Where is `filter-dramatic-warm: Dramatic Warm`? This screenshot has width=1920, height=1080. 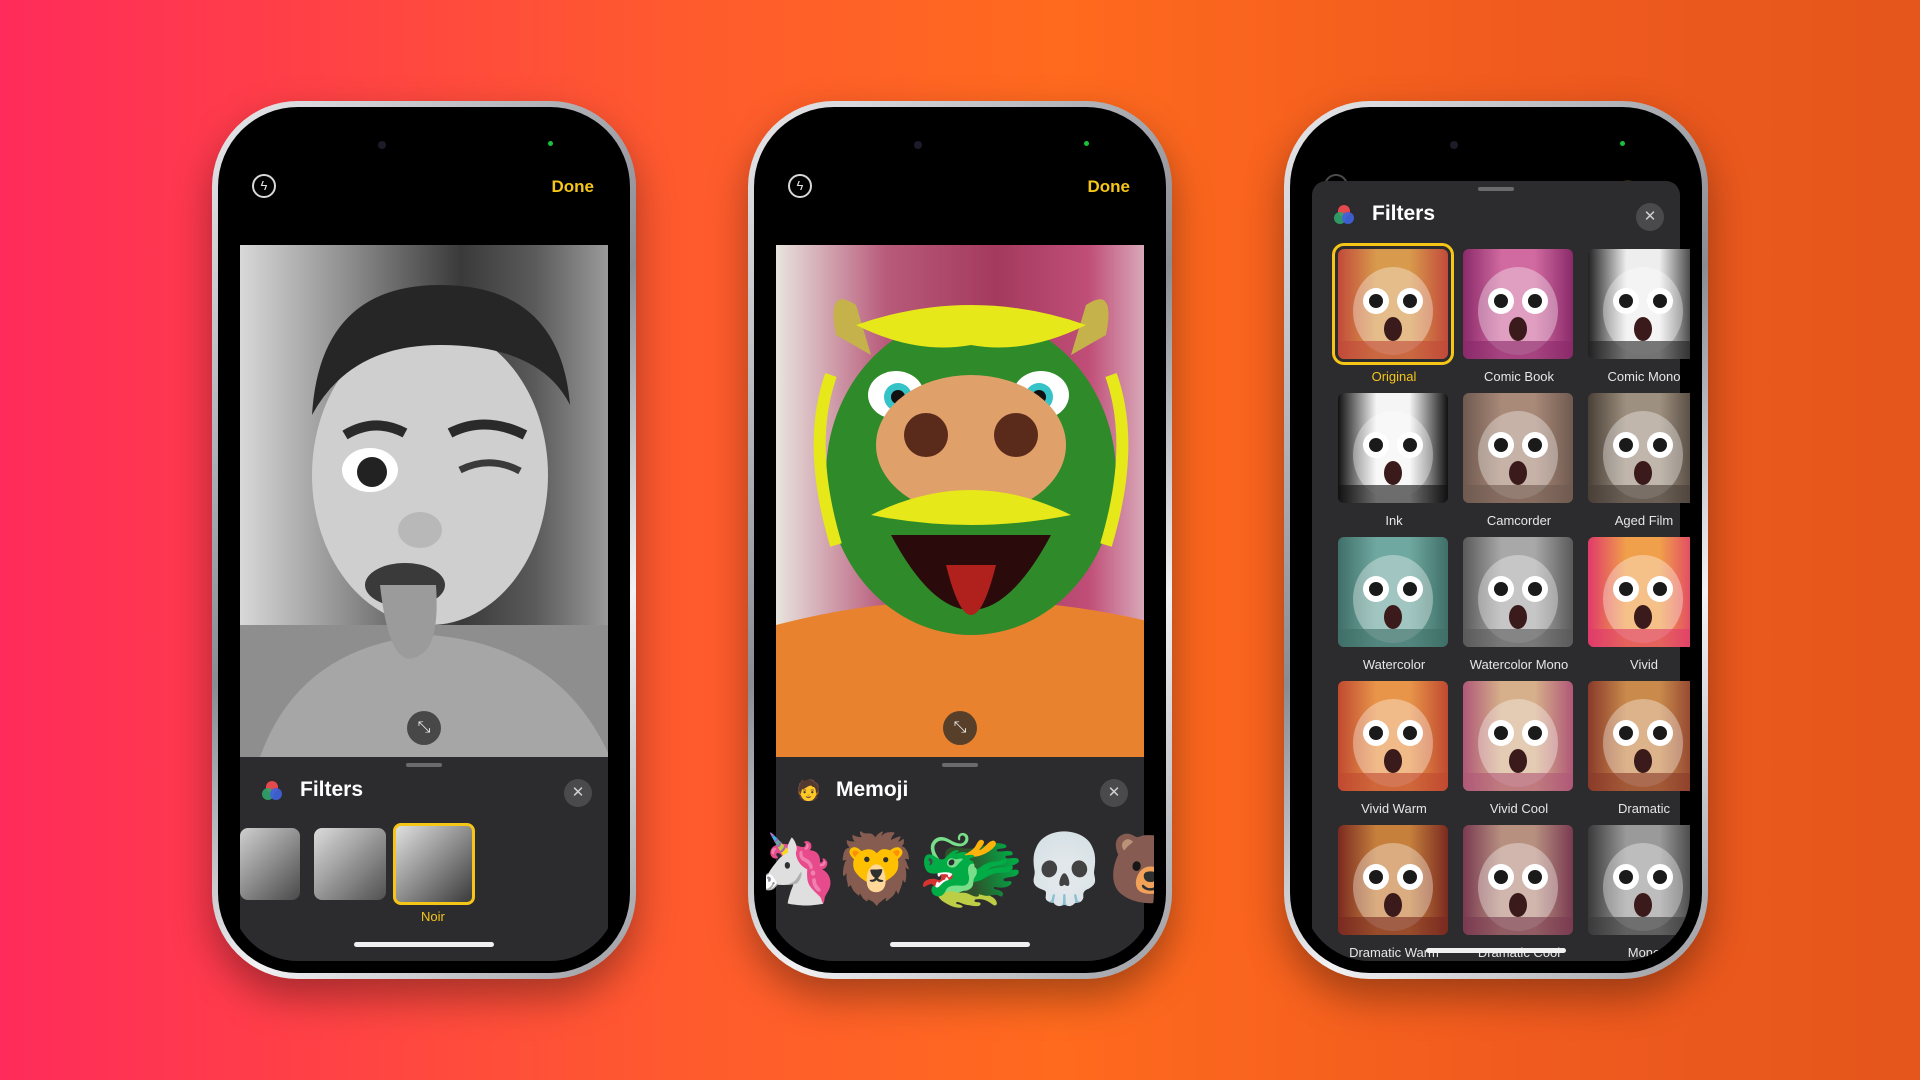
filter-dramatic-warm: Dramatic Warm is located at coordinates (1394, 892).